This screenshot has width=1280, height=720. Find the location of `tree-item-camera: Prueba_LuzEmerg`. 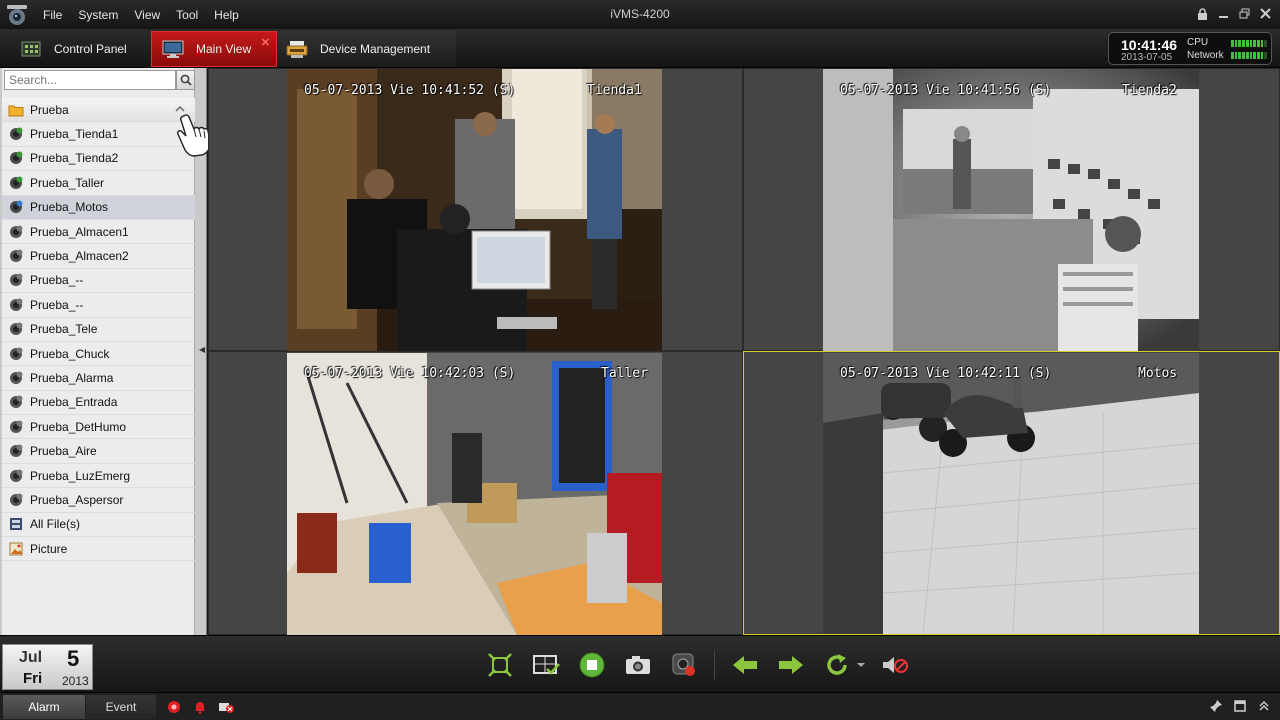

tree-item-camera: Prueba_LuzEmerg is located at coordinates (98, 476).